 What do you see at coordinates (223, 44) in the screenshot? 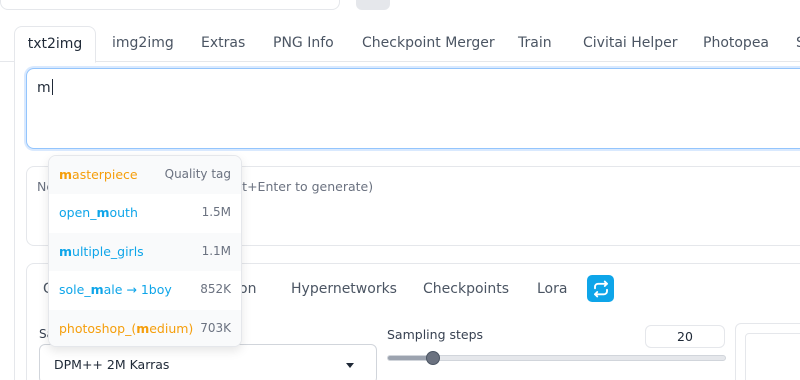
I see `tab-extras: Extras` at bounding box center [223, 44].